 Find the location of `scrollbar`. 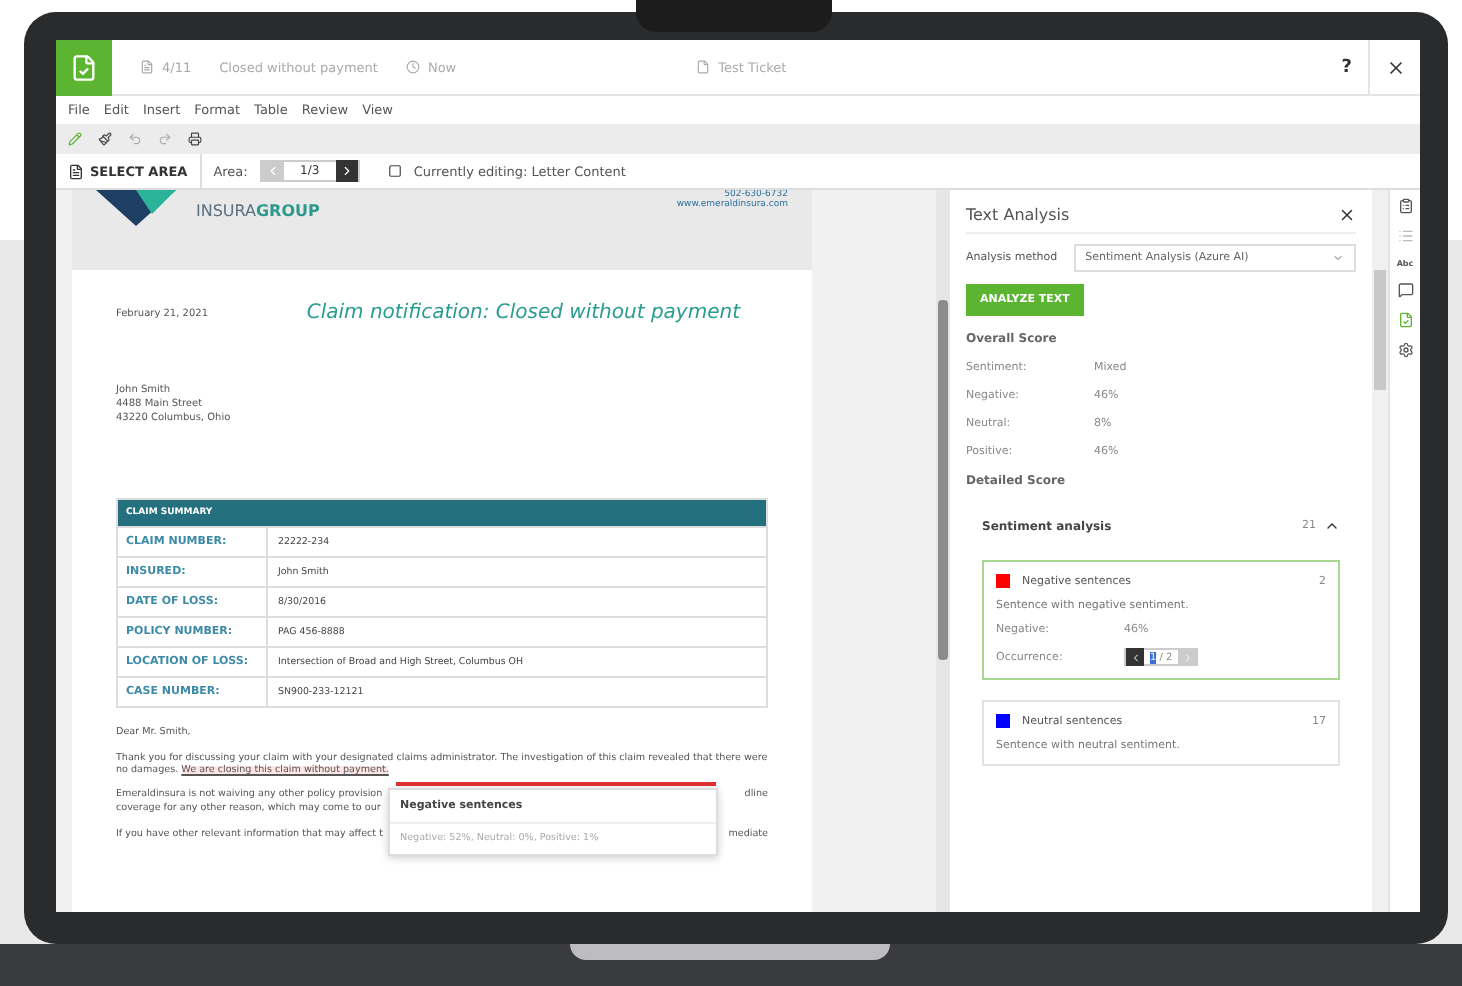

scrollbar is located at coordinates (943, 551).